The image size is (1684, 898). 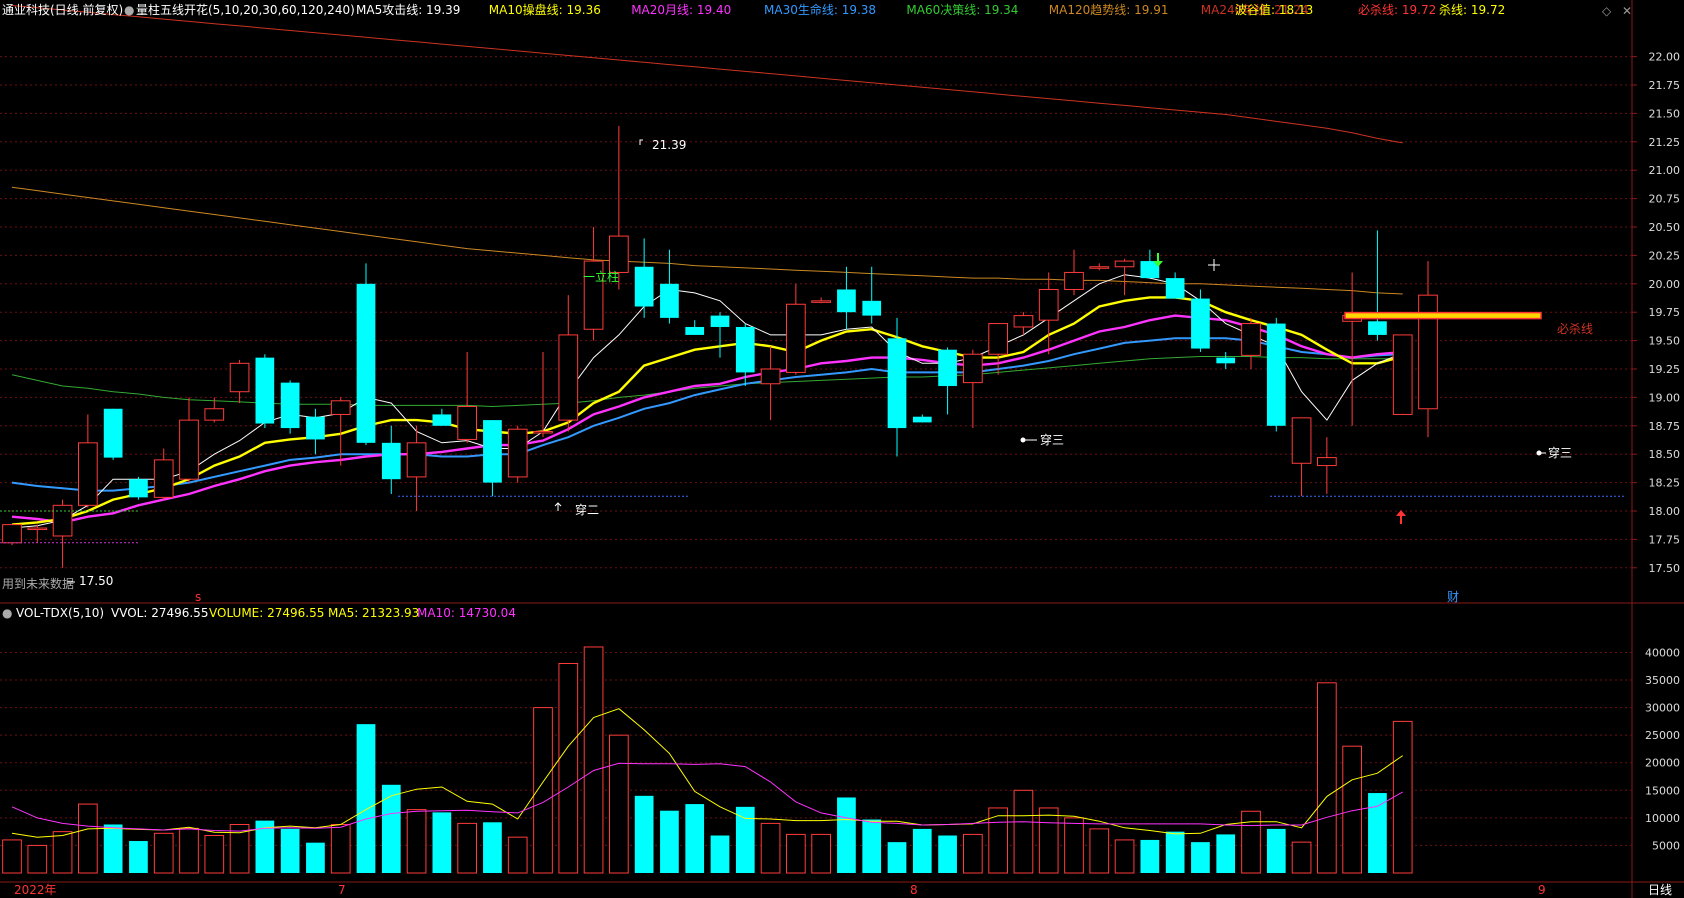 What do you see at coordinates (1660, 890) in the screenshot?
I see `period-label: 日线` at bounding box center [1660, 890].